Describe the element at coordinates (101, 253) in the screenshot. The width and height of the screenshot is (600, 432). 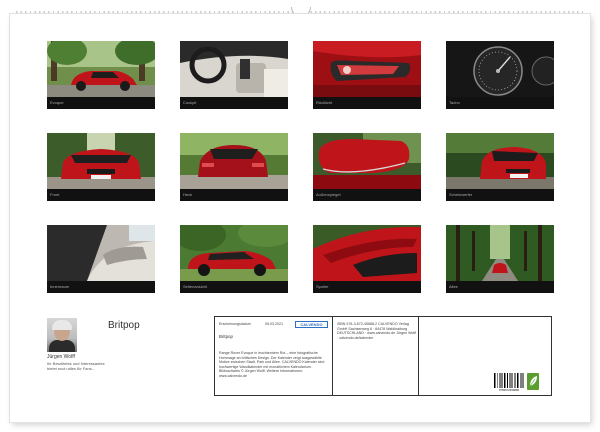
I see `photo-image-interior` at that location.